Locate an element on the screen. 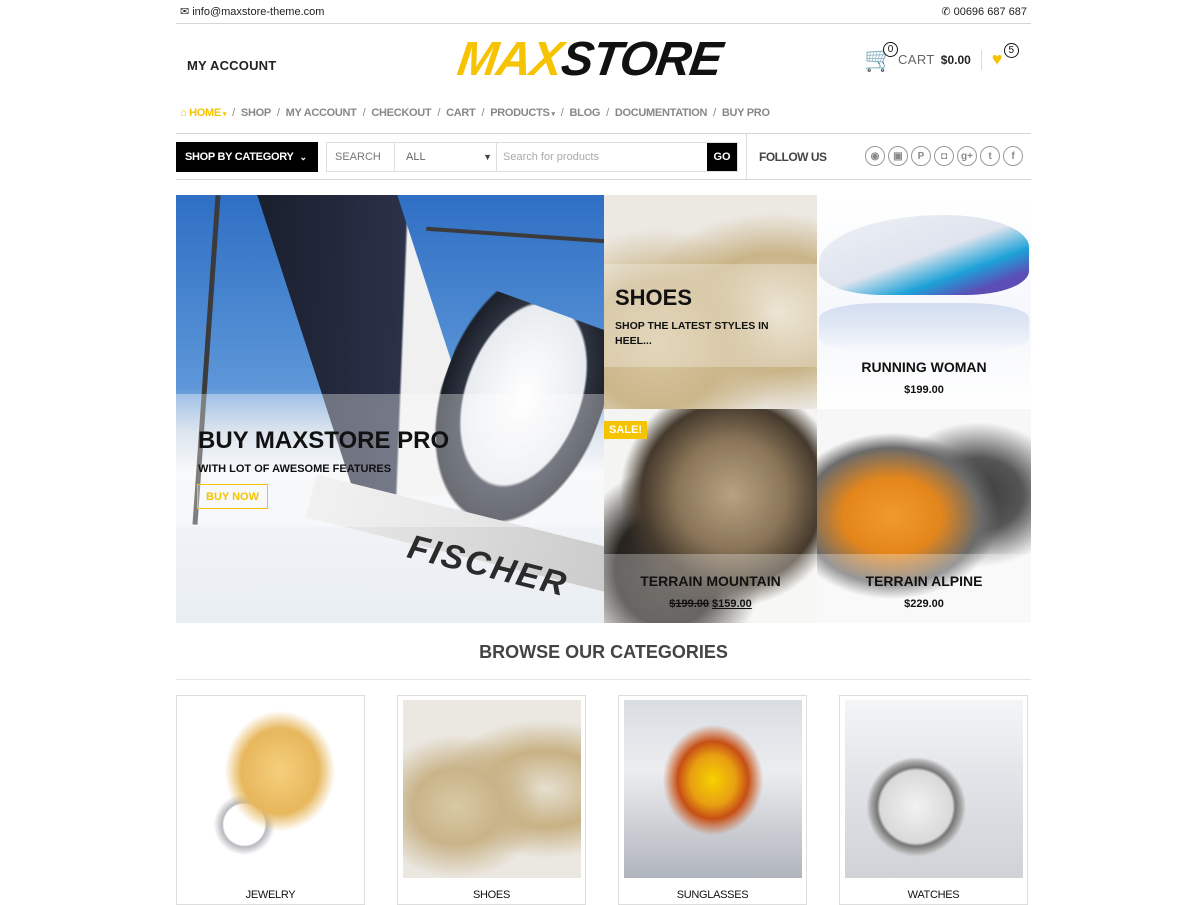  site-logo: MAXSTORE is located at coordinates (589, 59).